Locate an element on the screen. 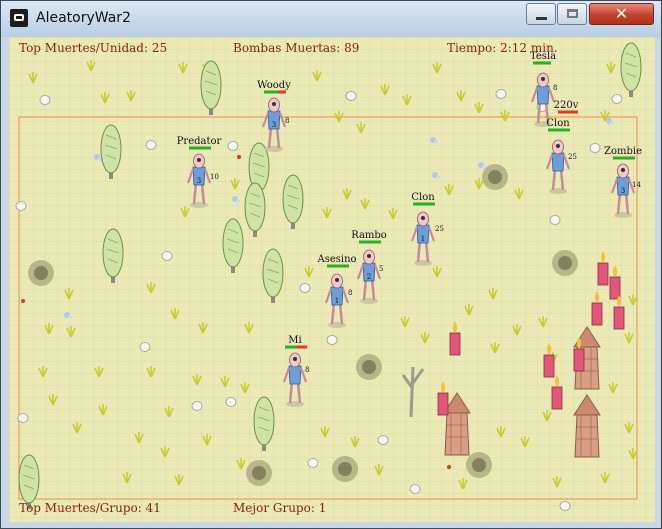 Image resolution: width=662 pixels, height=529 pixels. hud-top-kills-group: Top Muertes/Grupo: 41 is located at coordinates (90, 508).